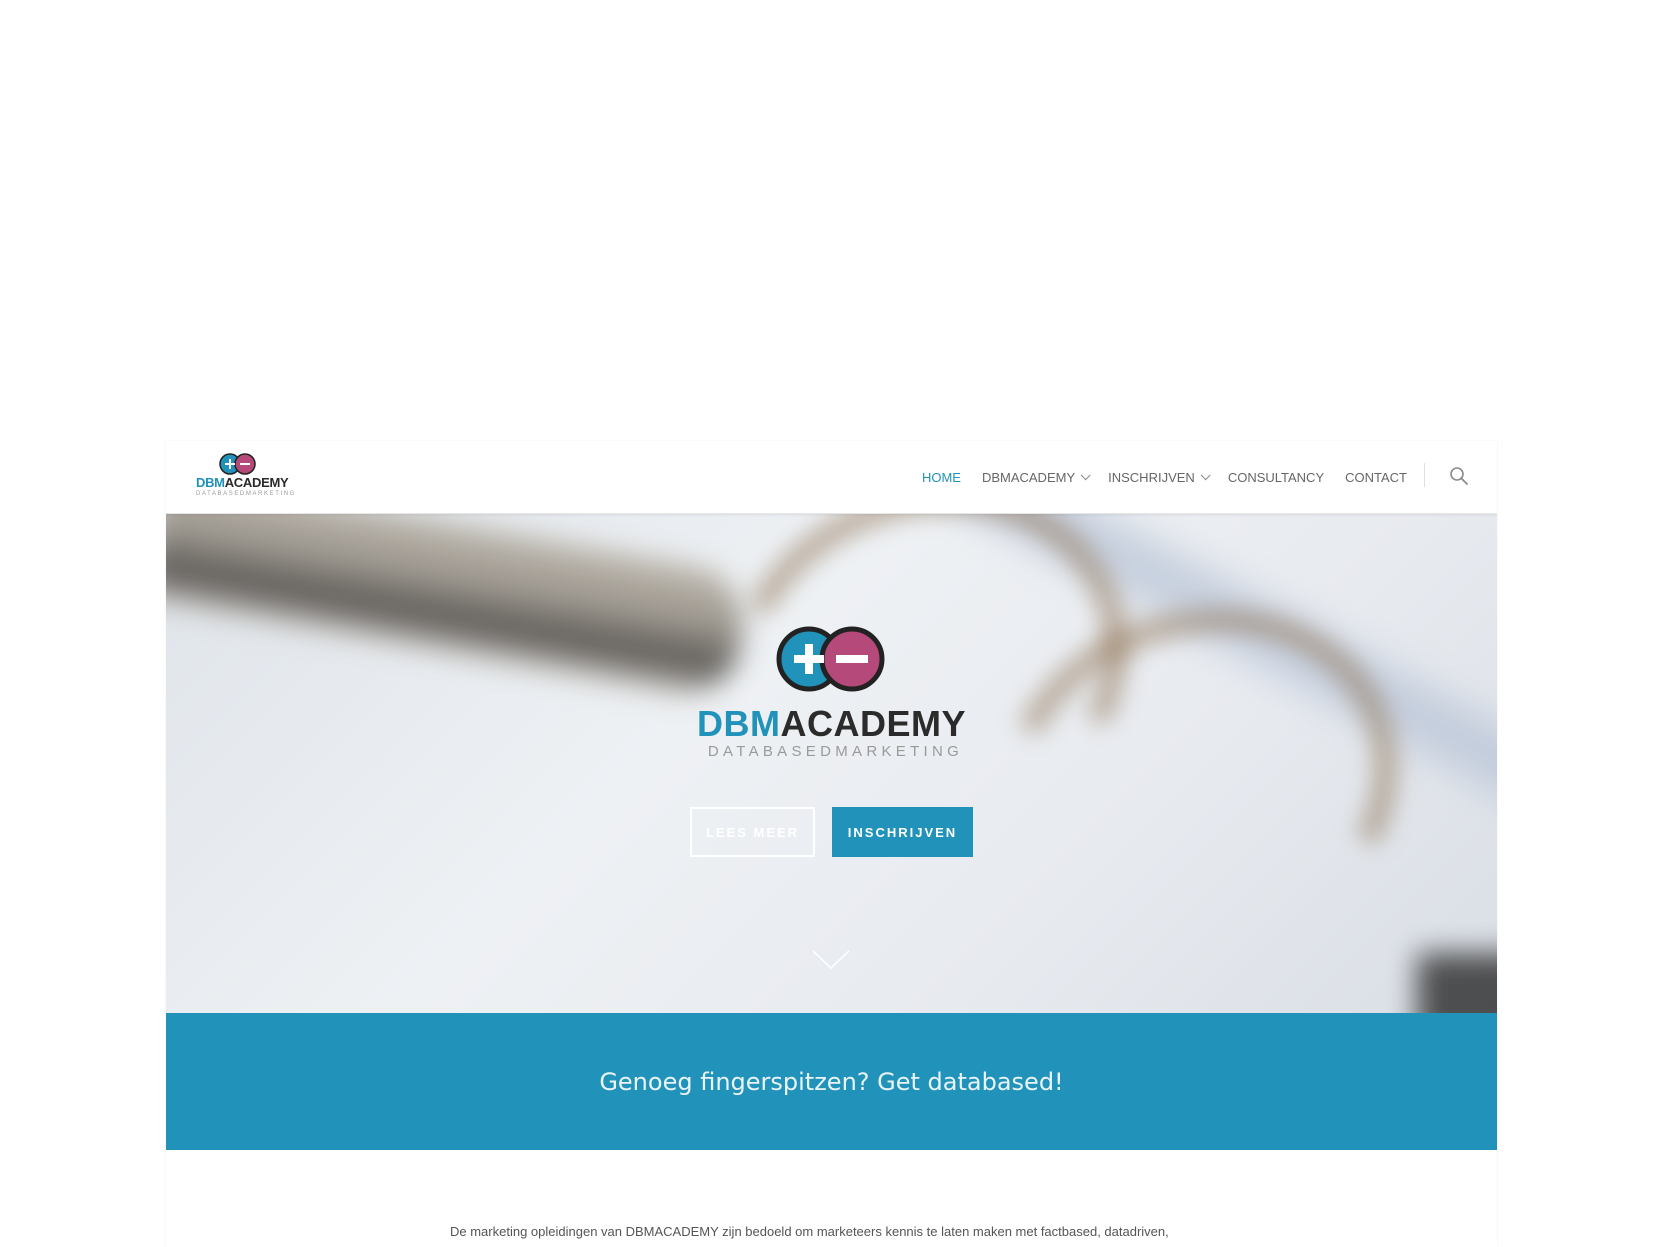  Describe the element at coordinates (902, 832) in the screenshot. I see `inschrijven-button: INSCHRIJVEN` at that location.